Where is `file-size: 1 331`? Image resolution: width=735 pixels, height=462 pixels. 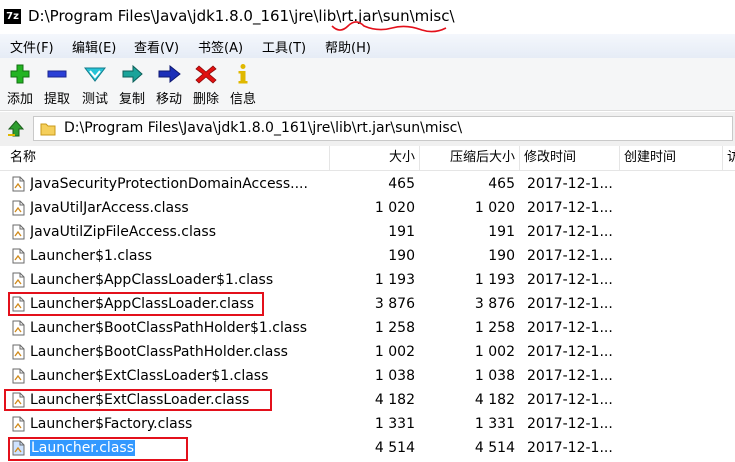
file-size: 1 331 is located at coordinates (394, 424).